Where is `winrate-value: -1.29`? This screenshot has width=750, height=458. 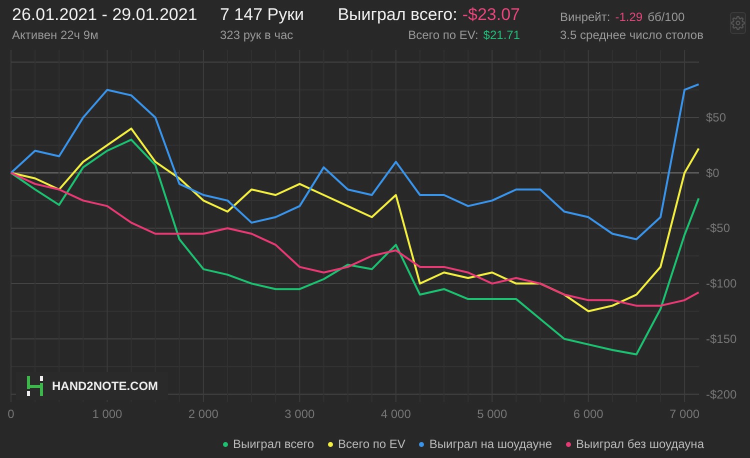
winrate-value: -1.29 is located at coordinates (629, 17).